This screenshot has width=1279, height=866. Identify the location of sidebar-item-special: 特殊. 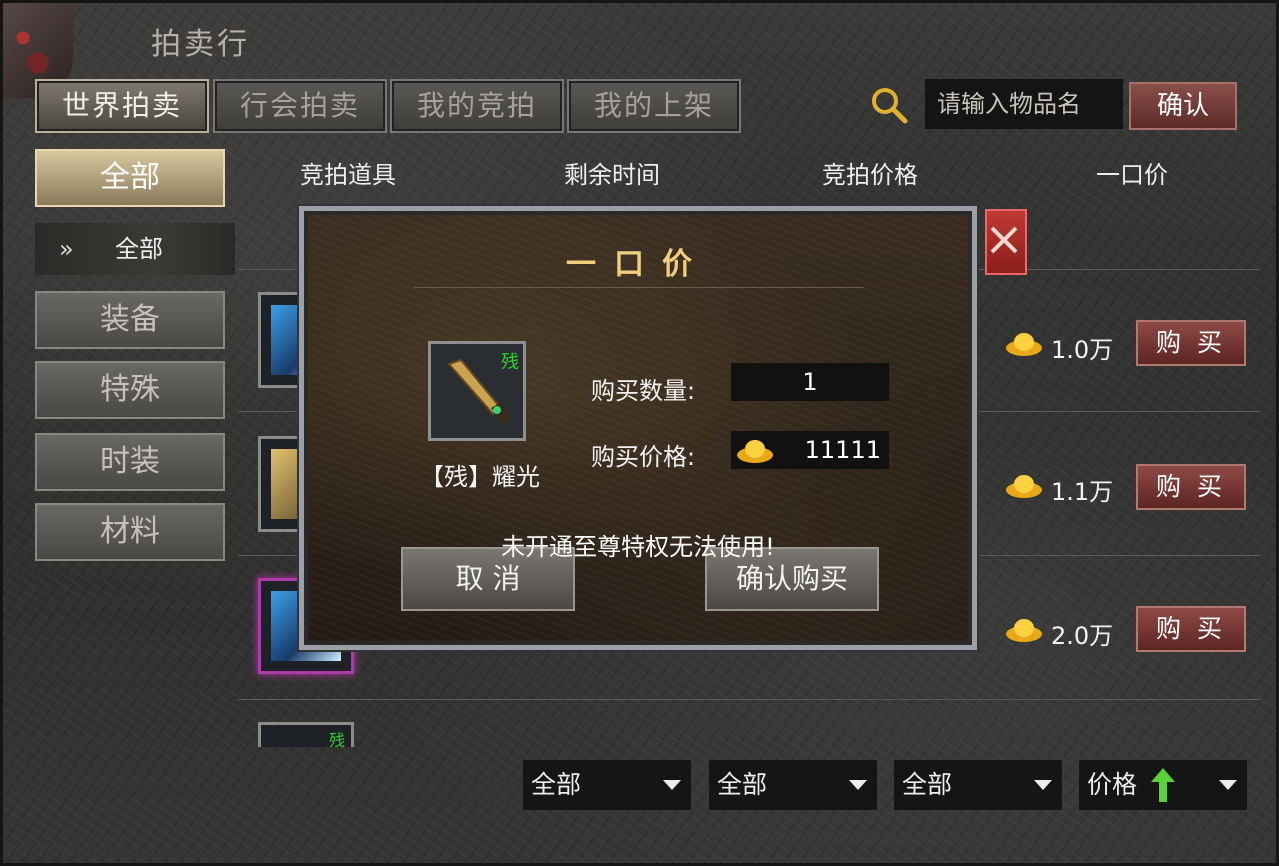
(130, 390).